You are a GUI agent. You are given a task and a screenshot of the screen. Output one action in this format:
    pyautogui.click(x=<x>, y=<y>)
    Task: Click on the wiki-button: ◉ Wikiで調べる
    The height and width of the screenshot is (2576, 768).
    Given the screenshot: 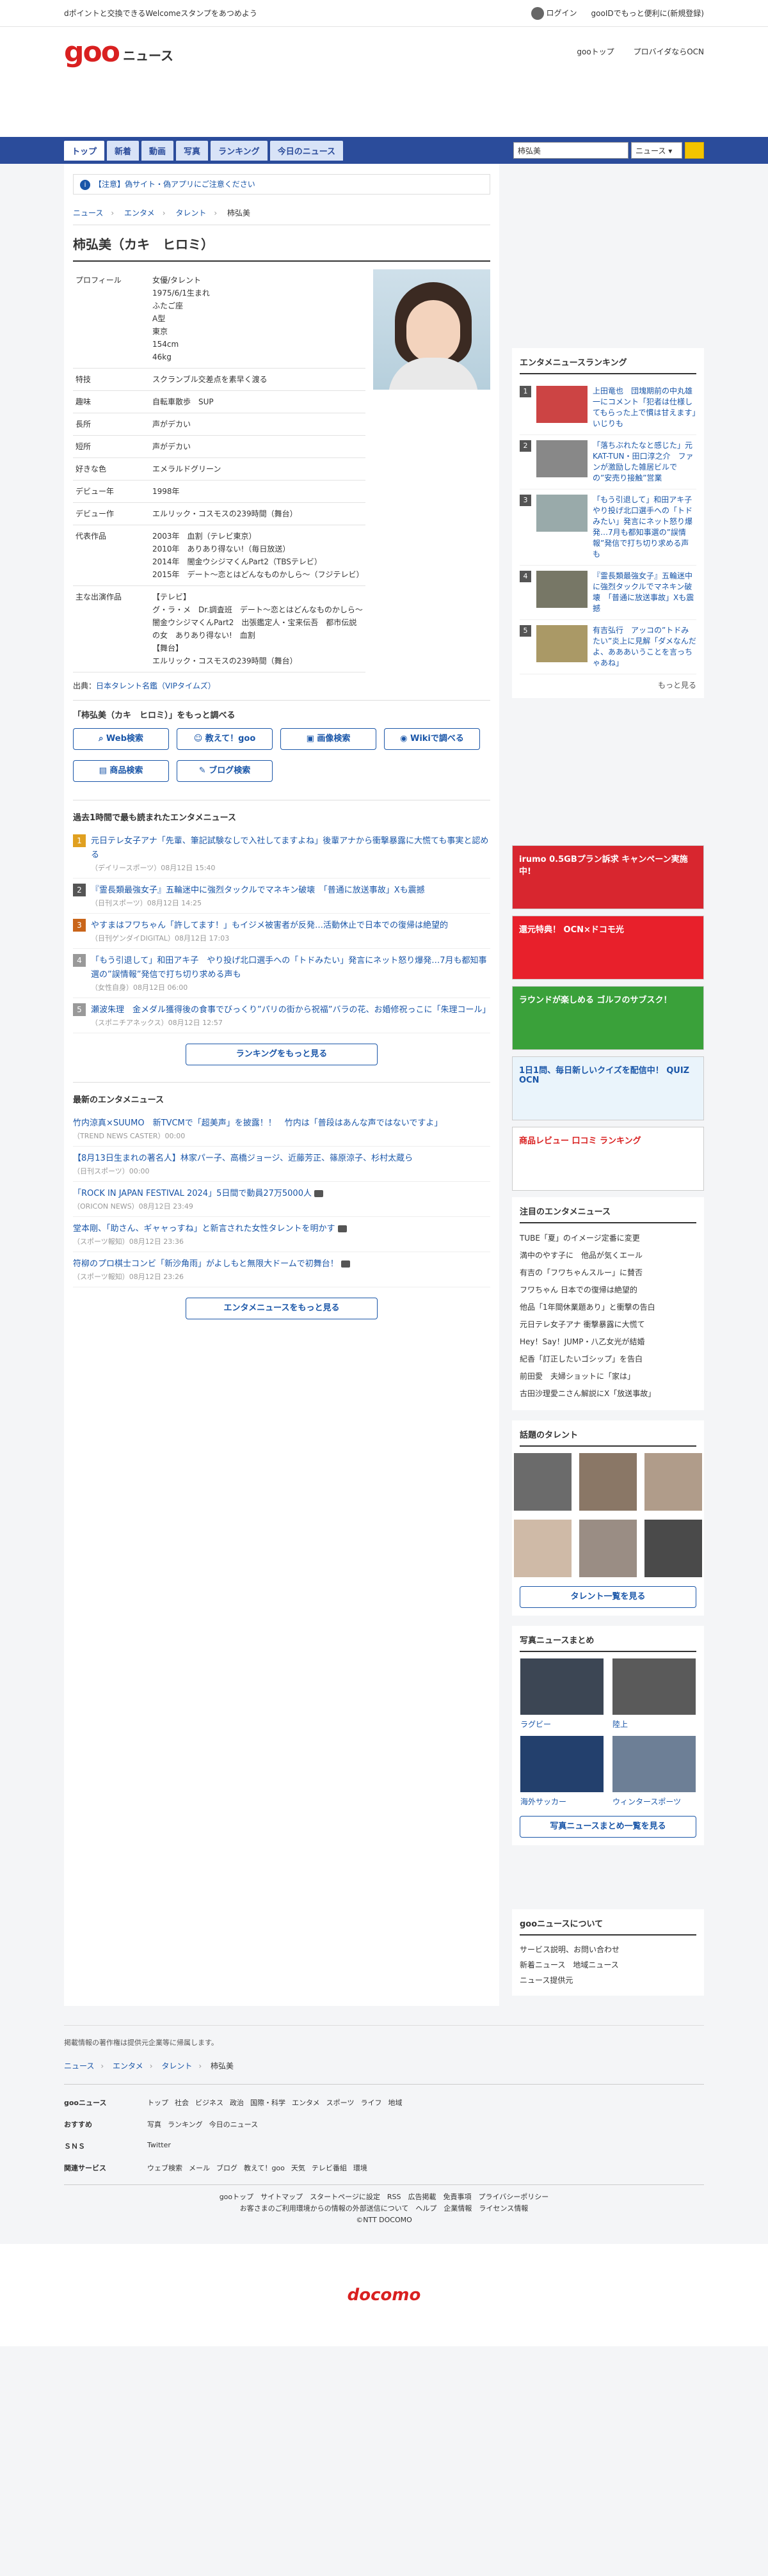 What is the action you would take?
    pyautogui.click(x=432, y=739)
    